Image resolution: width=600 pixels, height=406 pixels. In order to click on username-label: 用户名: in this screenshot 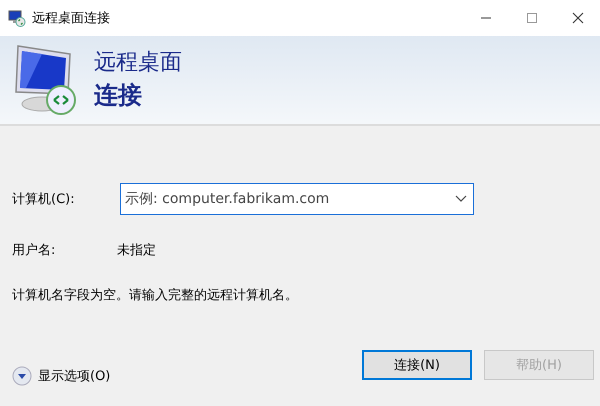, I will do `click(34, 250)`.